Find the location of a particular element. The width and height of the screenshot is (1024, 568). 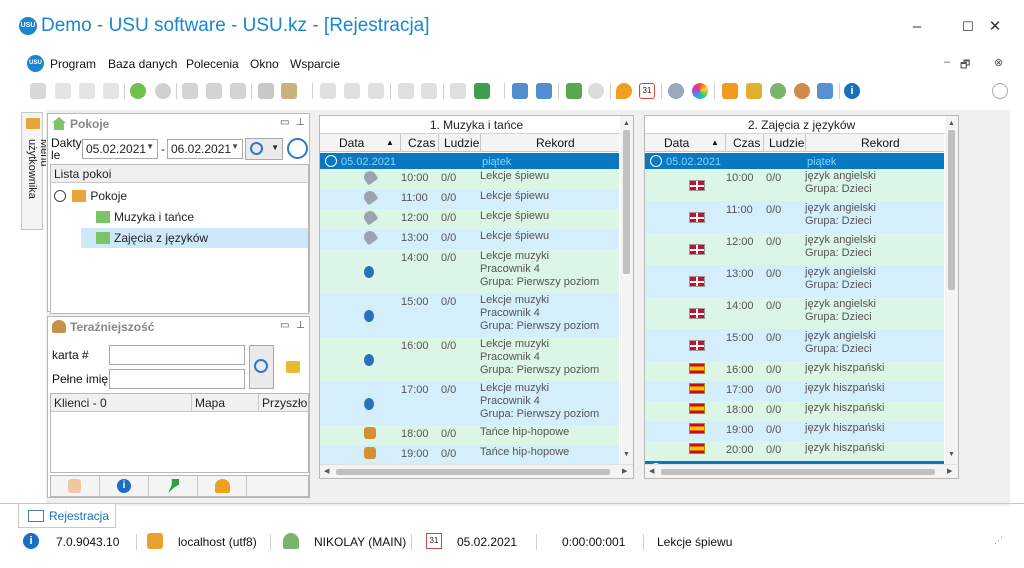

lock-icon is located at coordinates (754, 91).